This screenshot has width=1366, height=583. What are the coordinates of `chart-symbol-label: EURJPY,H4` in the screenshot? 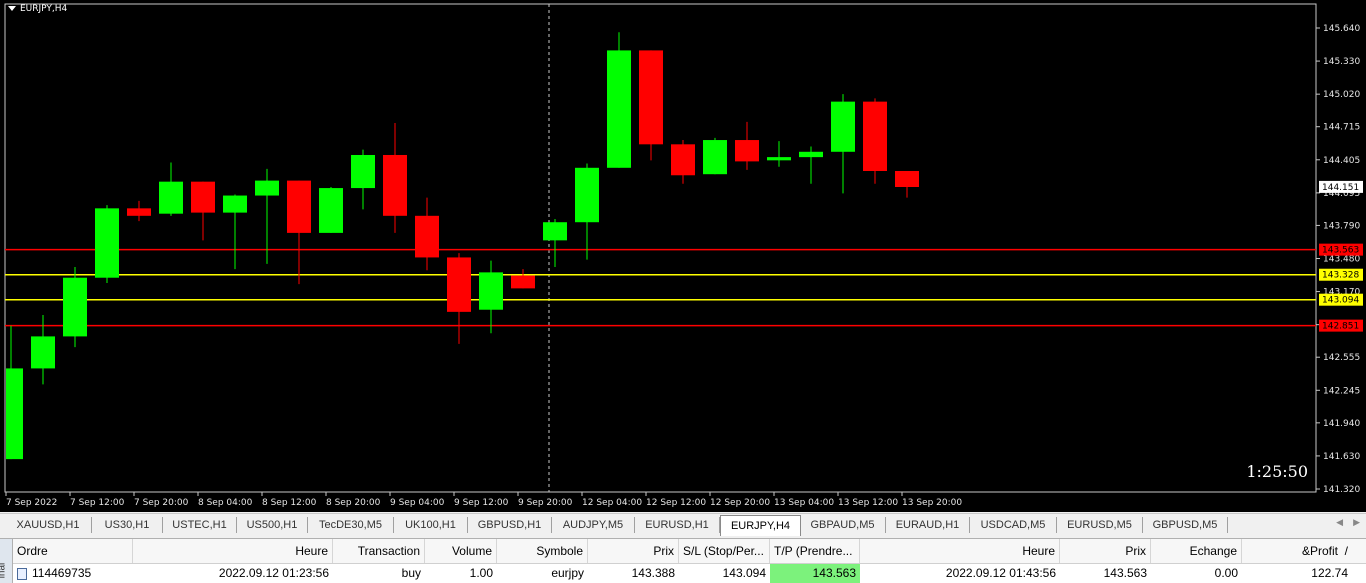 It's located at (37, 9).